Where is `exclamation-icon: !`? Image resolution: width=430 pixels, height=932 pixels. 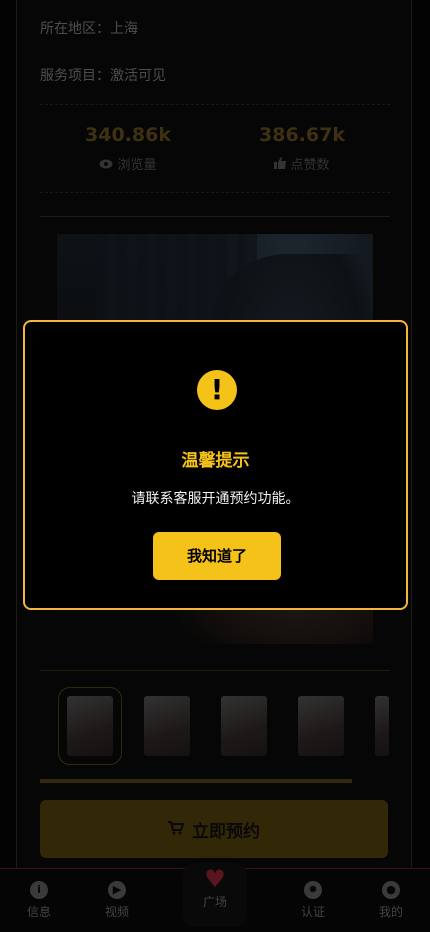 exclamation-icon: ! is located at coordinates (217, 390).